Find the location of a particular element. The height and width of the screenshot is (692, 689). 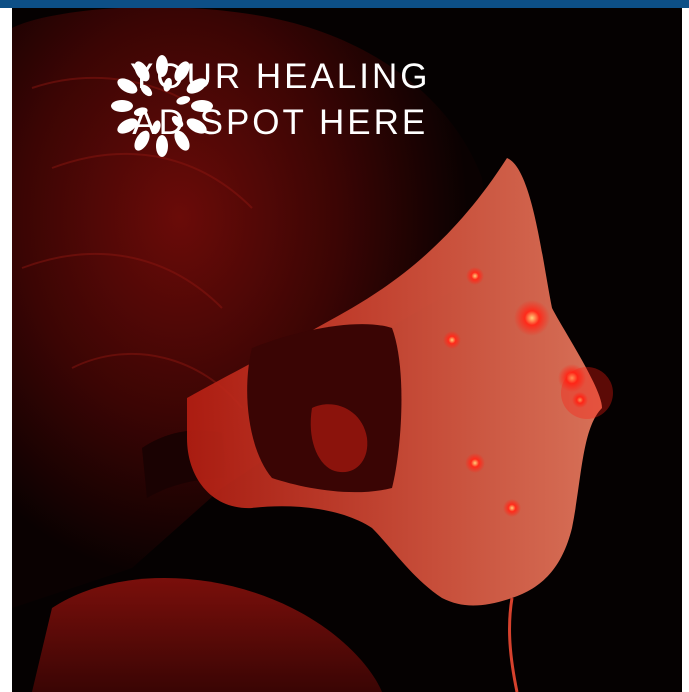

top-accent-bar is located at coordinates (344, 4).